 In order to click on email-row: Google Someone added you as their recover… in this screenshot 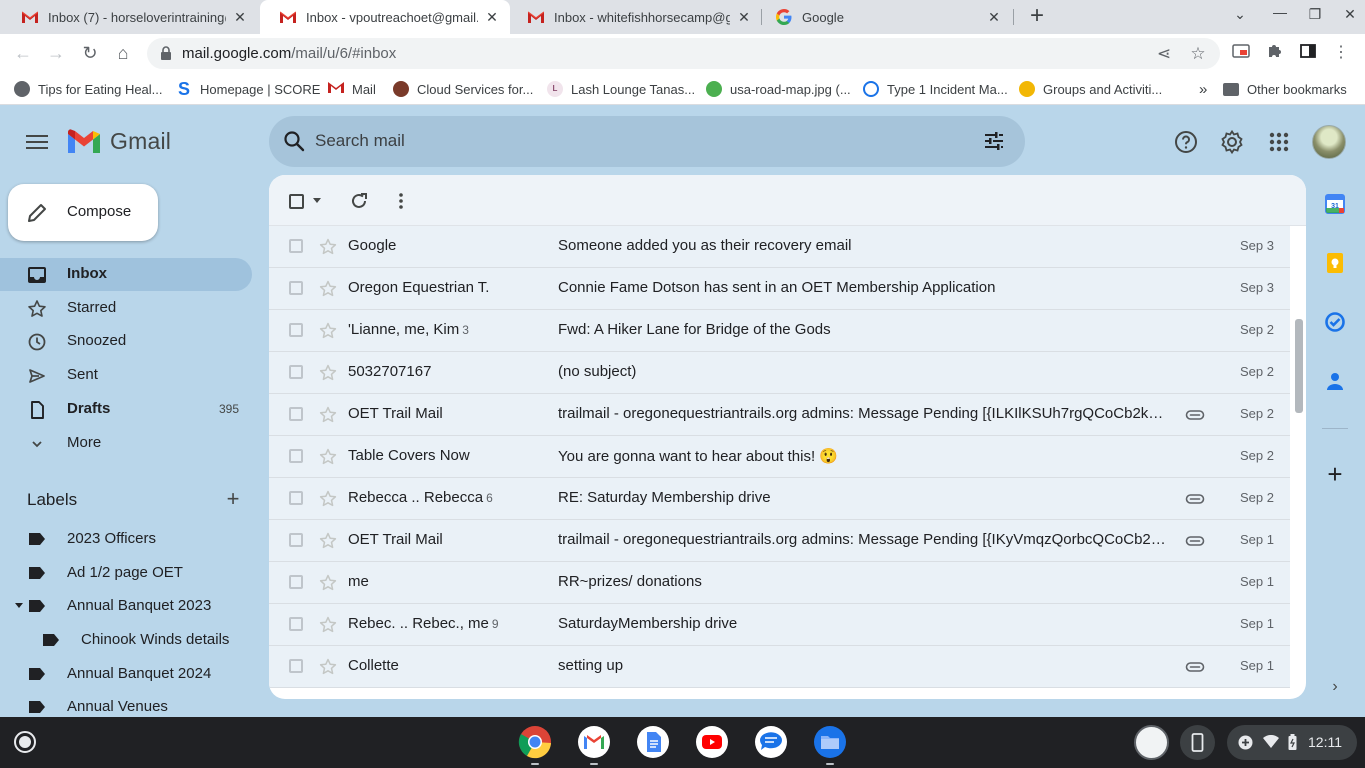, I will do `click(779, 247)`.